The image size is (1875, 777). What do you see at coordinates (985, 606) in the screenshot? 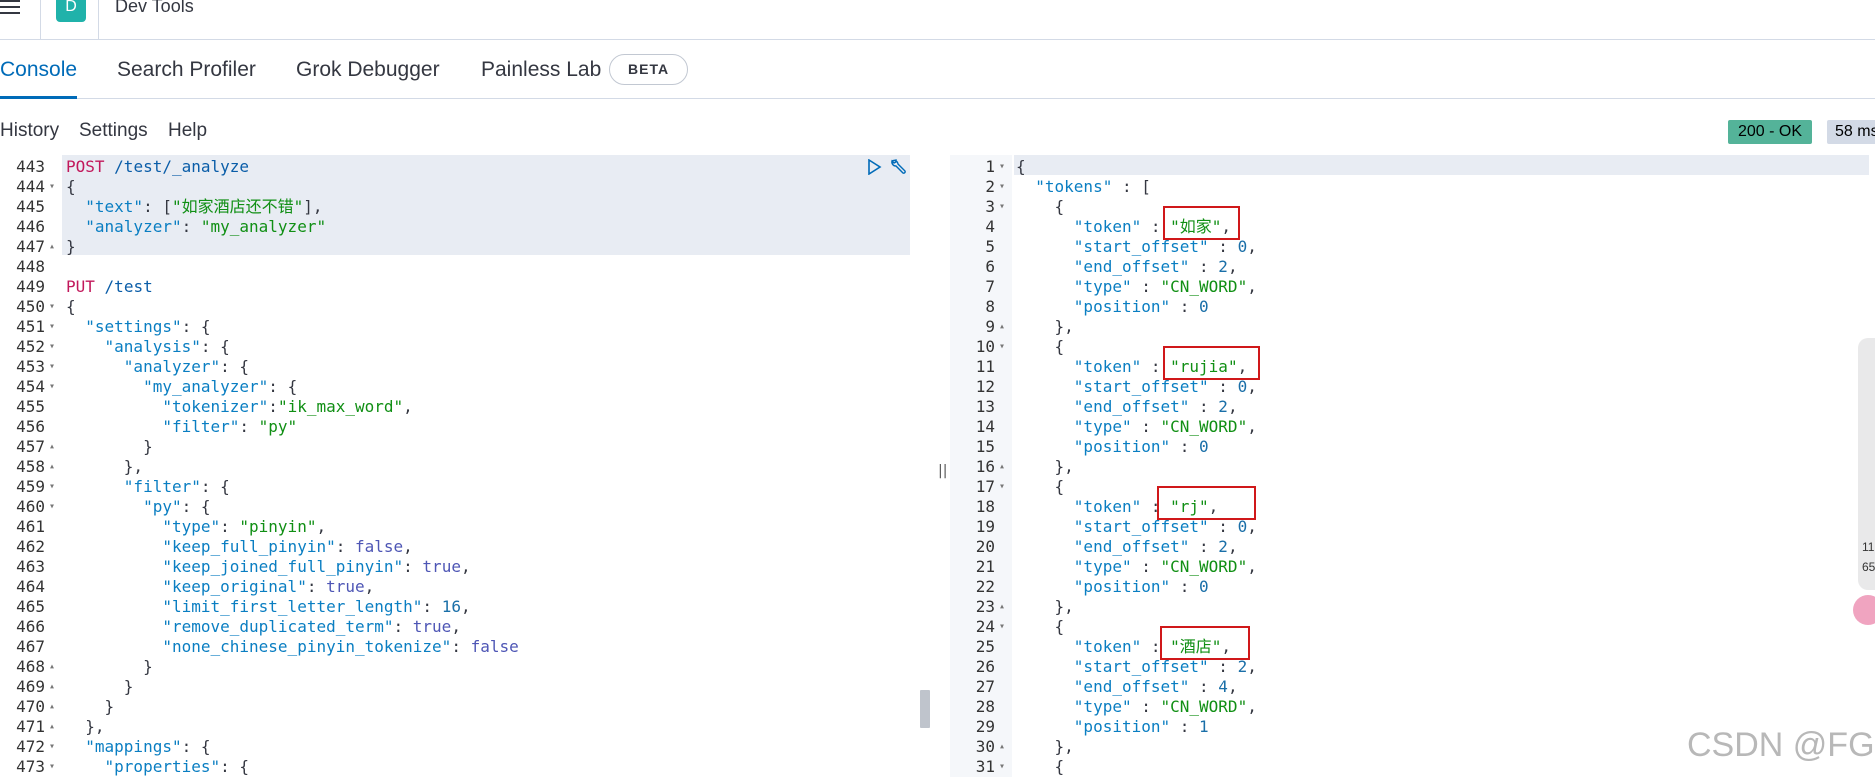
I see `line-number: 23` at bounding box center [985, 606].